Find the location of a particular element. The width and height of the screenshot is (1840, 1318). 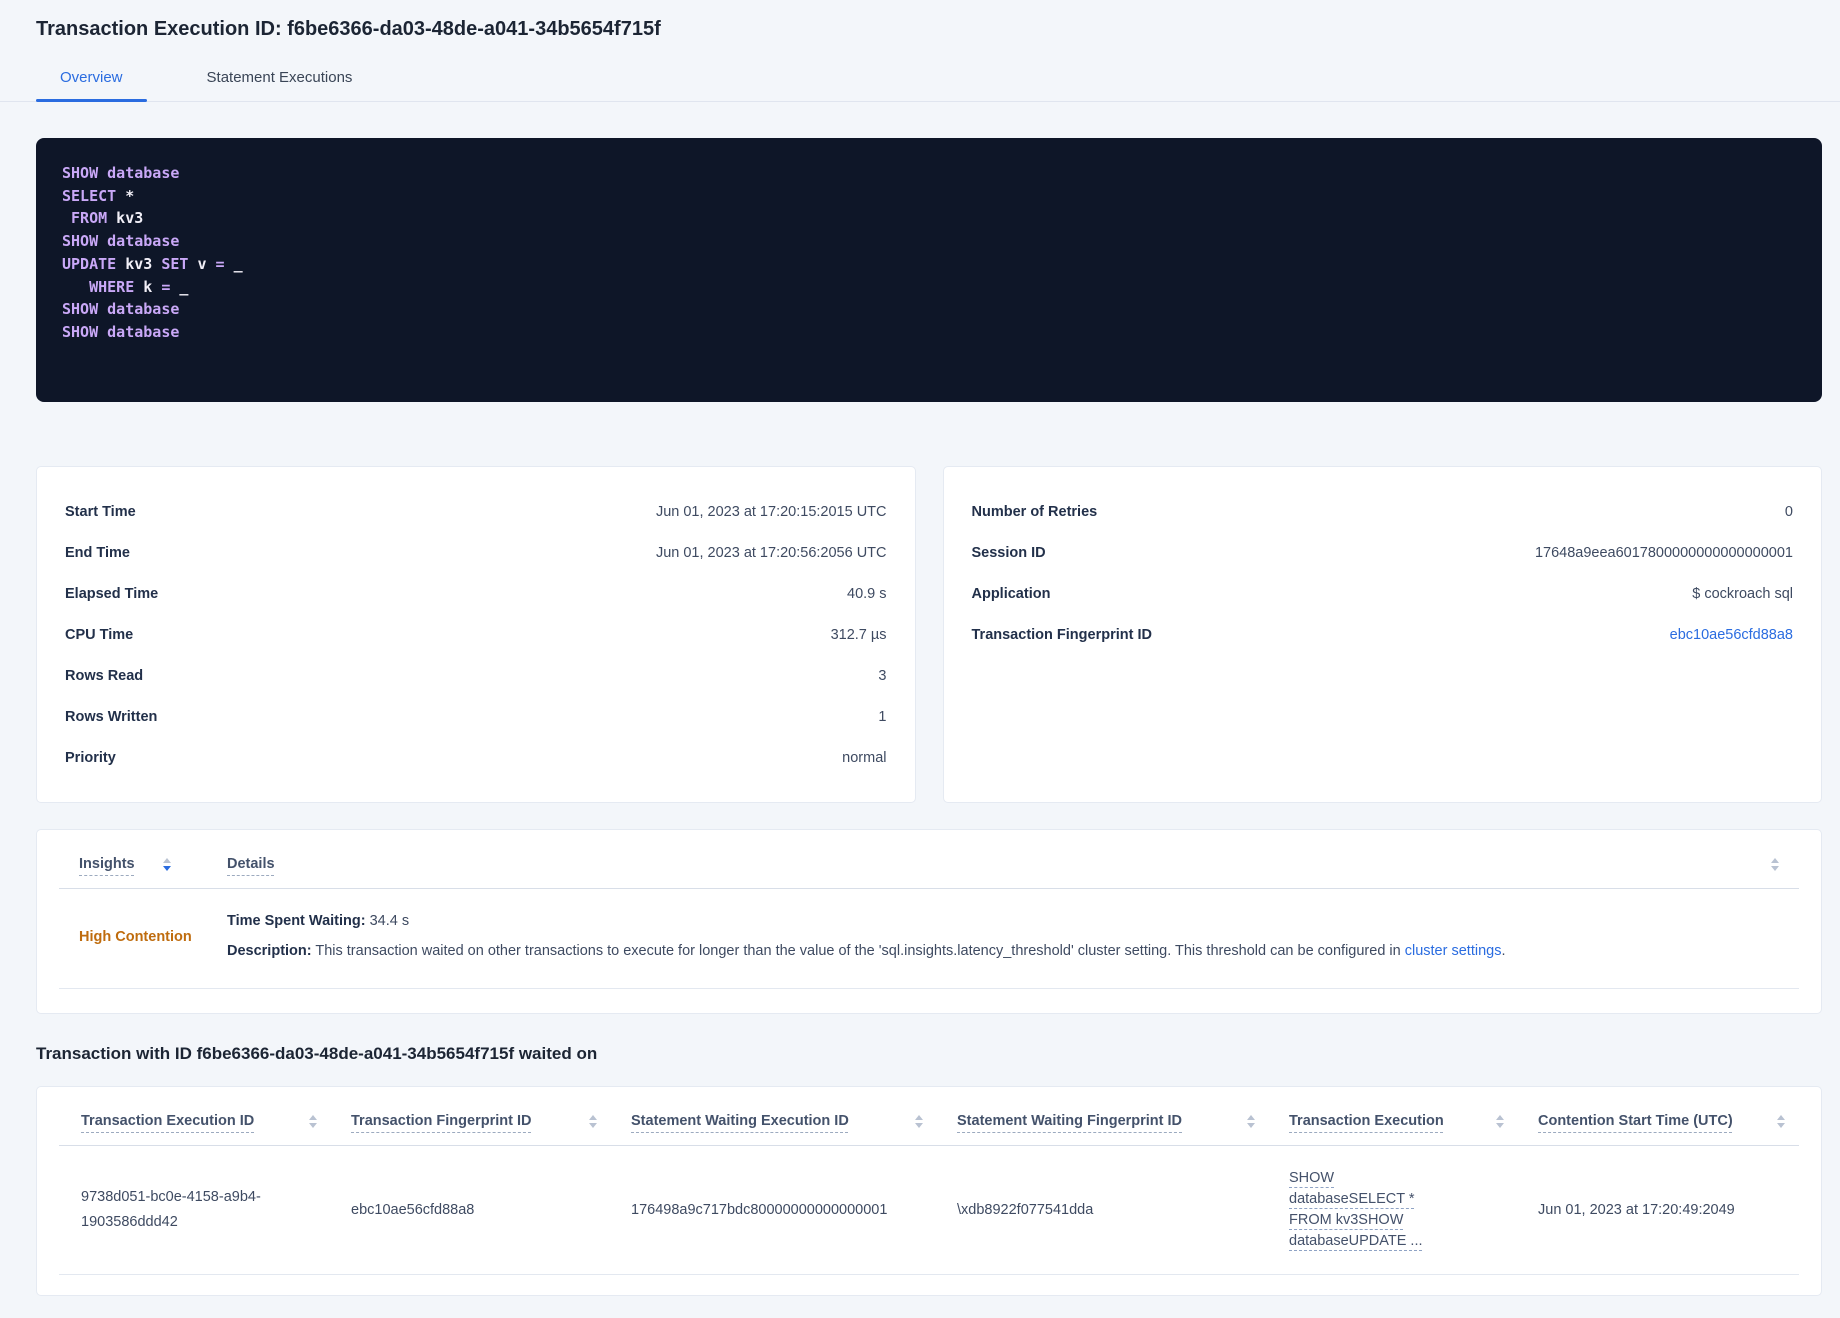

row-value: 17648a9eea6017800000000000000001 is located at coordinates (1663, 552).